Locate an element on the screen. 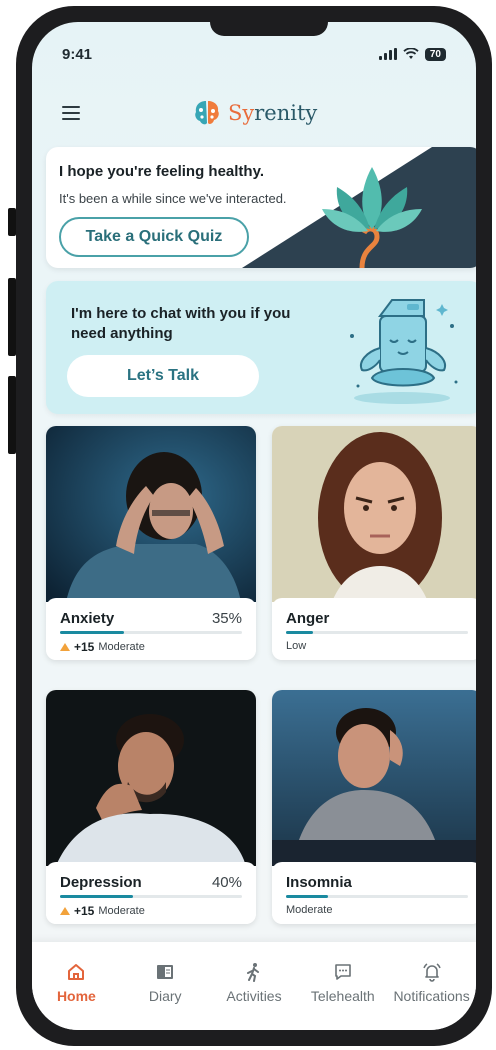  condition-info: Insomnia Moderate is located at coordinates (374, 893).